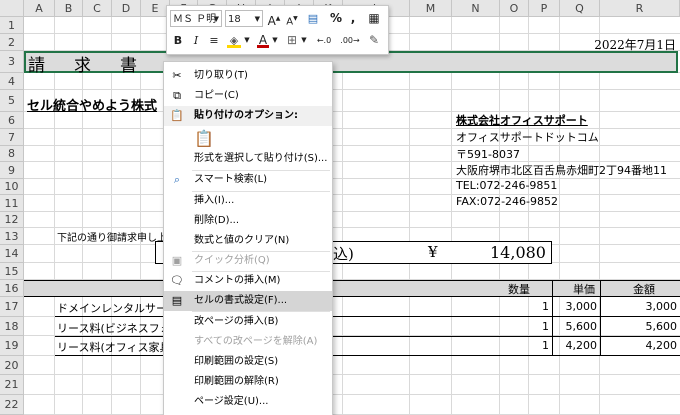  Describe the element at coordinates (431, 8) in the screenshot. I see `column-header: M` at that location.